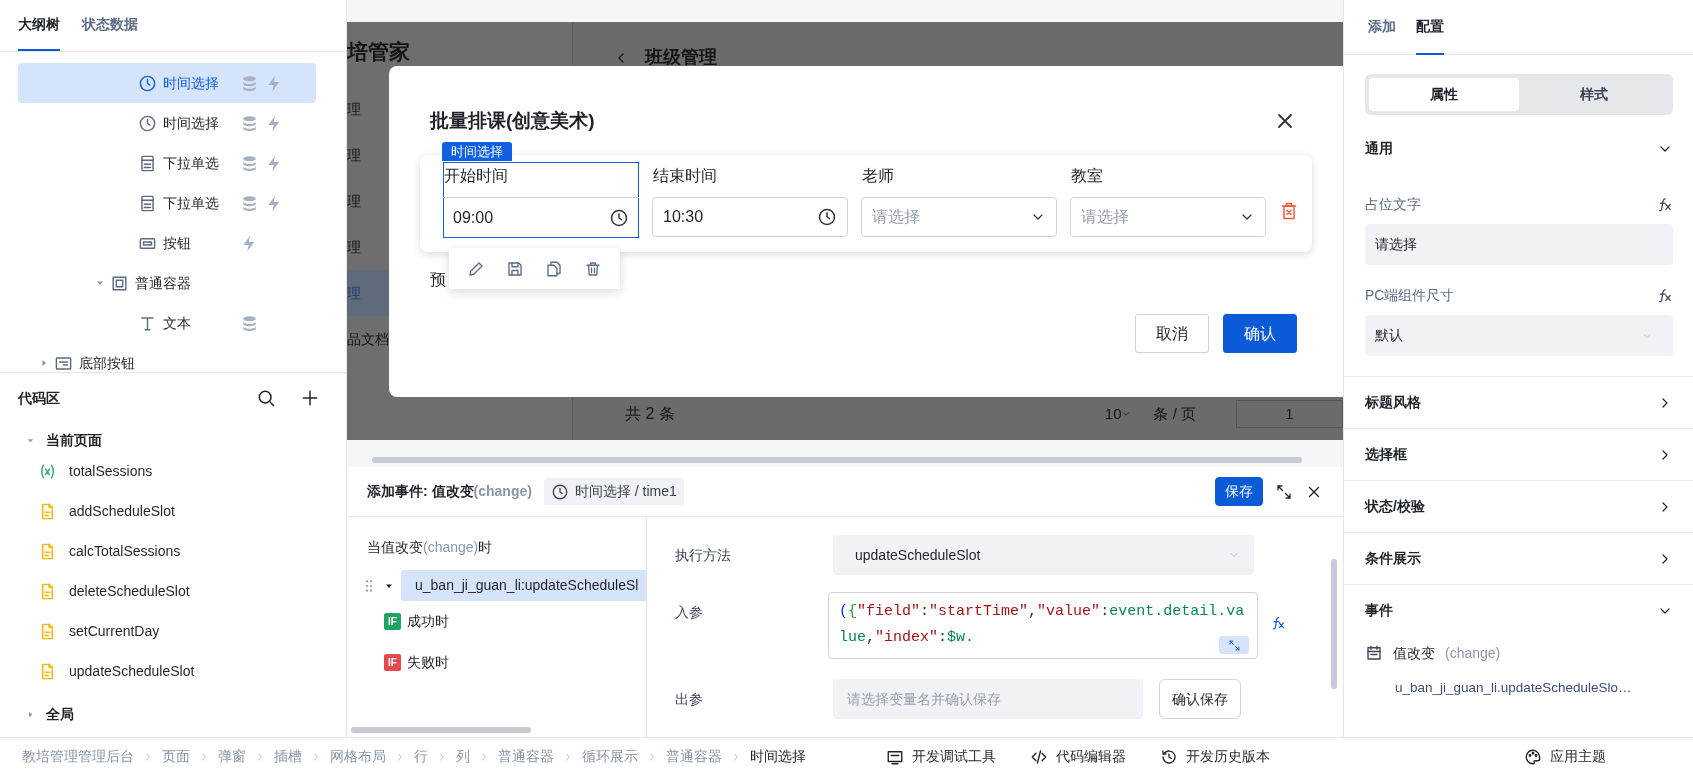 The image size is (1693, 775). What do you see at coordinates (430, 547) in the screenshot?
I see `trigger-label: 当值改变(change)时` at bounding box center [430, 547].